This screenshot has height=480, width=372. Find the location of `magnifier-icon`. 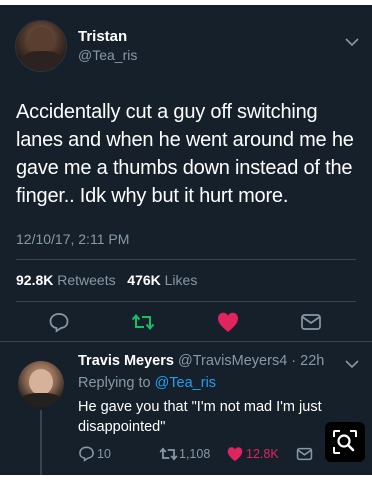

magnifier-icon is located at coordinates (345, 442).